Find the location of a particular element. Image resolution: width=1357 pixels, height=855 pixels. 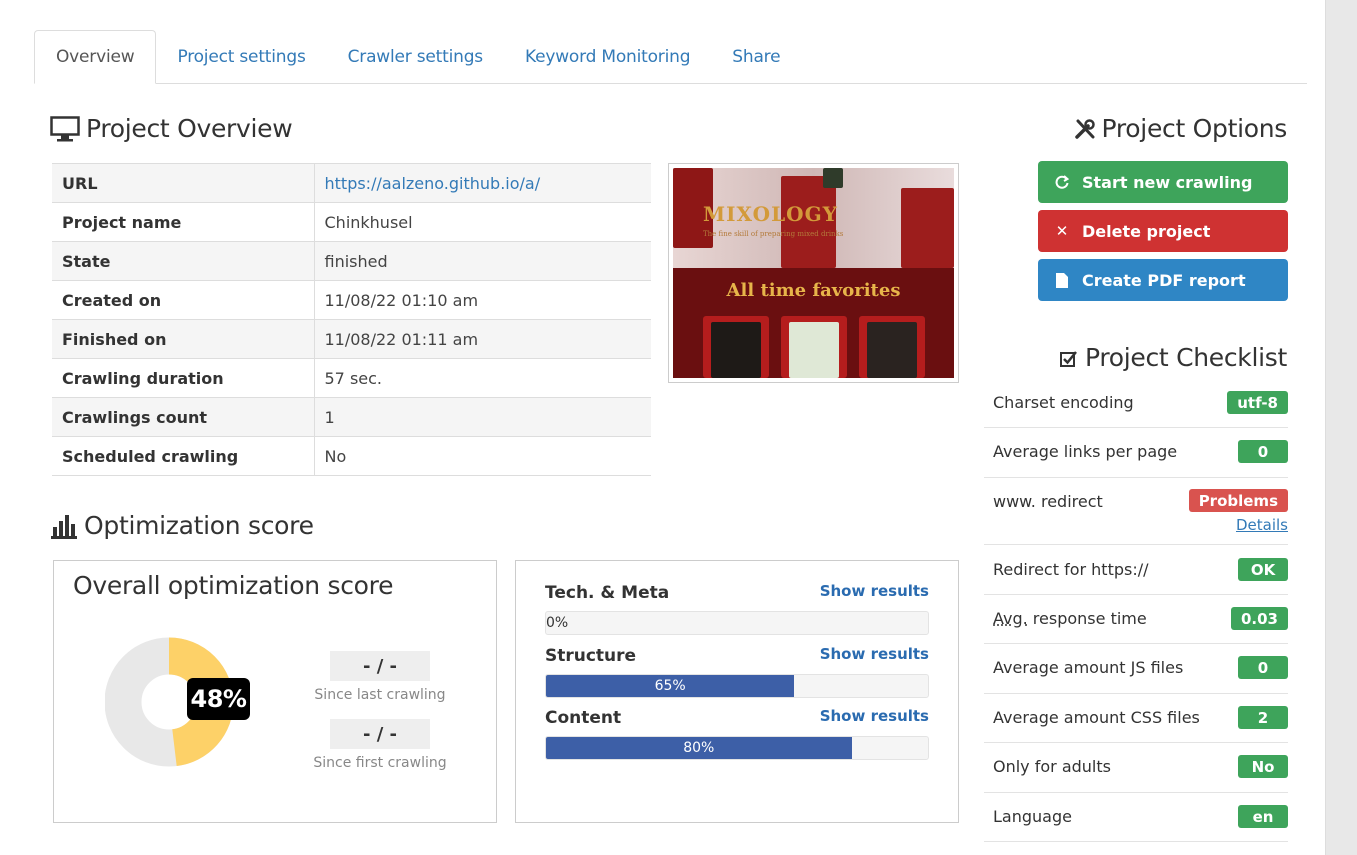

row-key: Finished on is located at coordinates (183, 339).